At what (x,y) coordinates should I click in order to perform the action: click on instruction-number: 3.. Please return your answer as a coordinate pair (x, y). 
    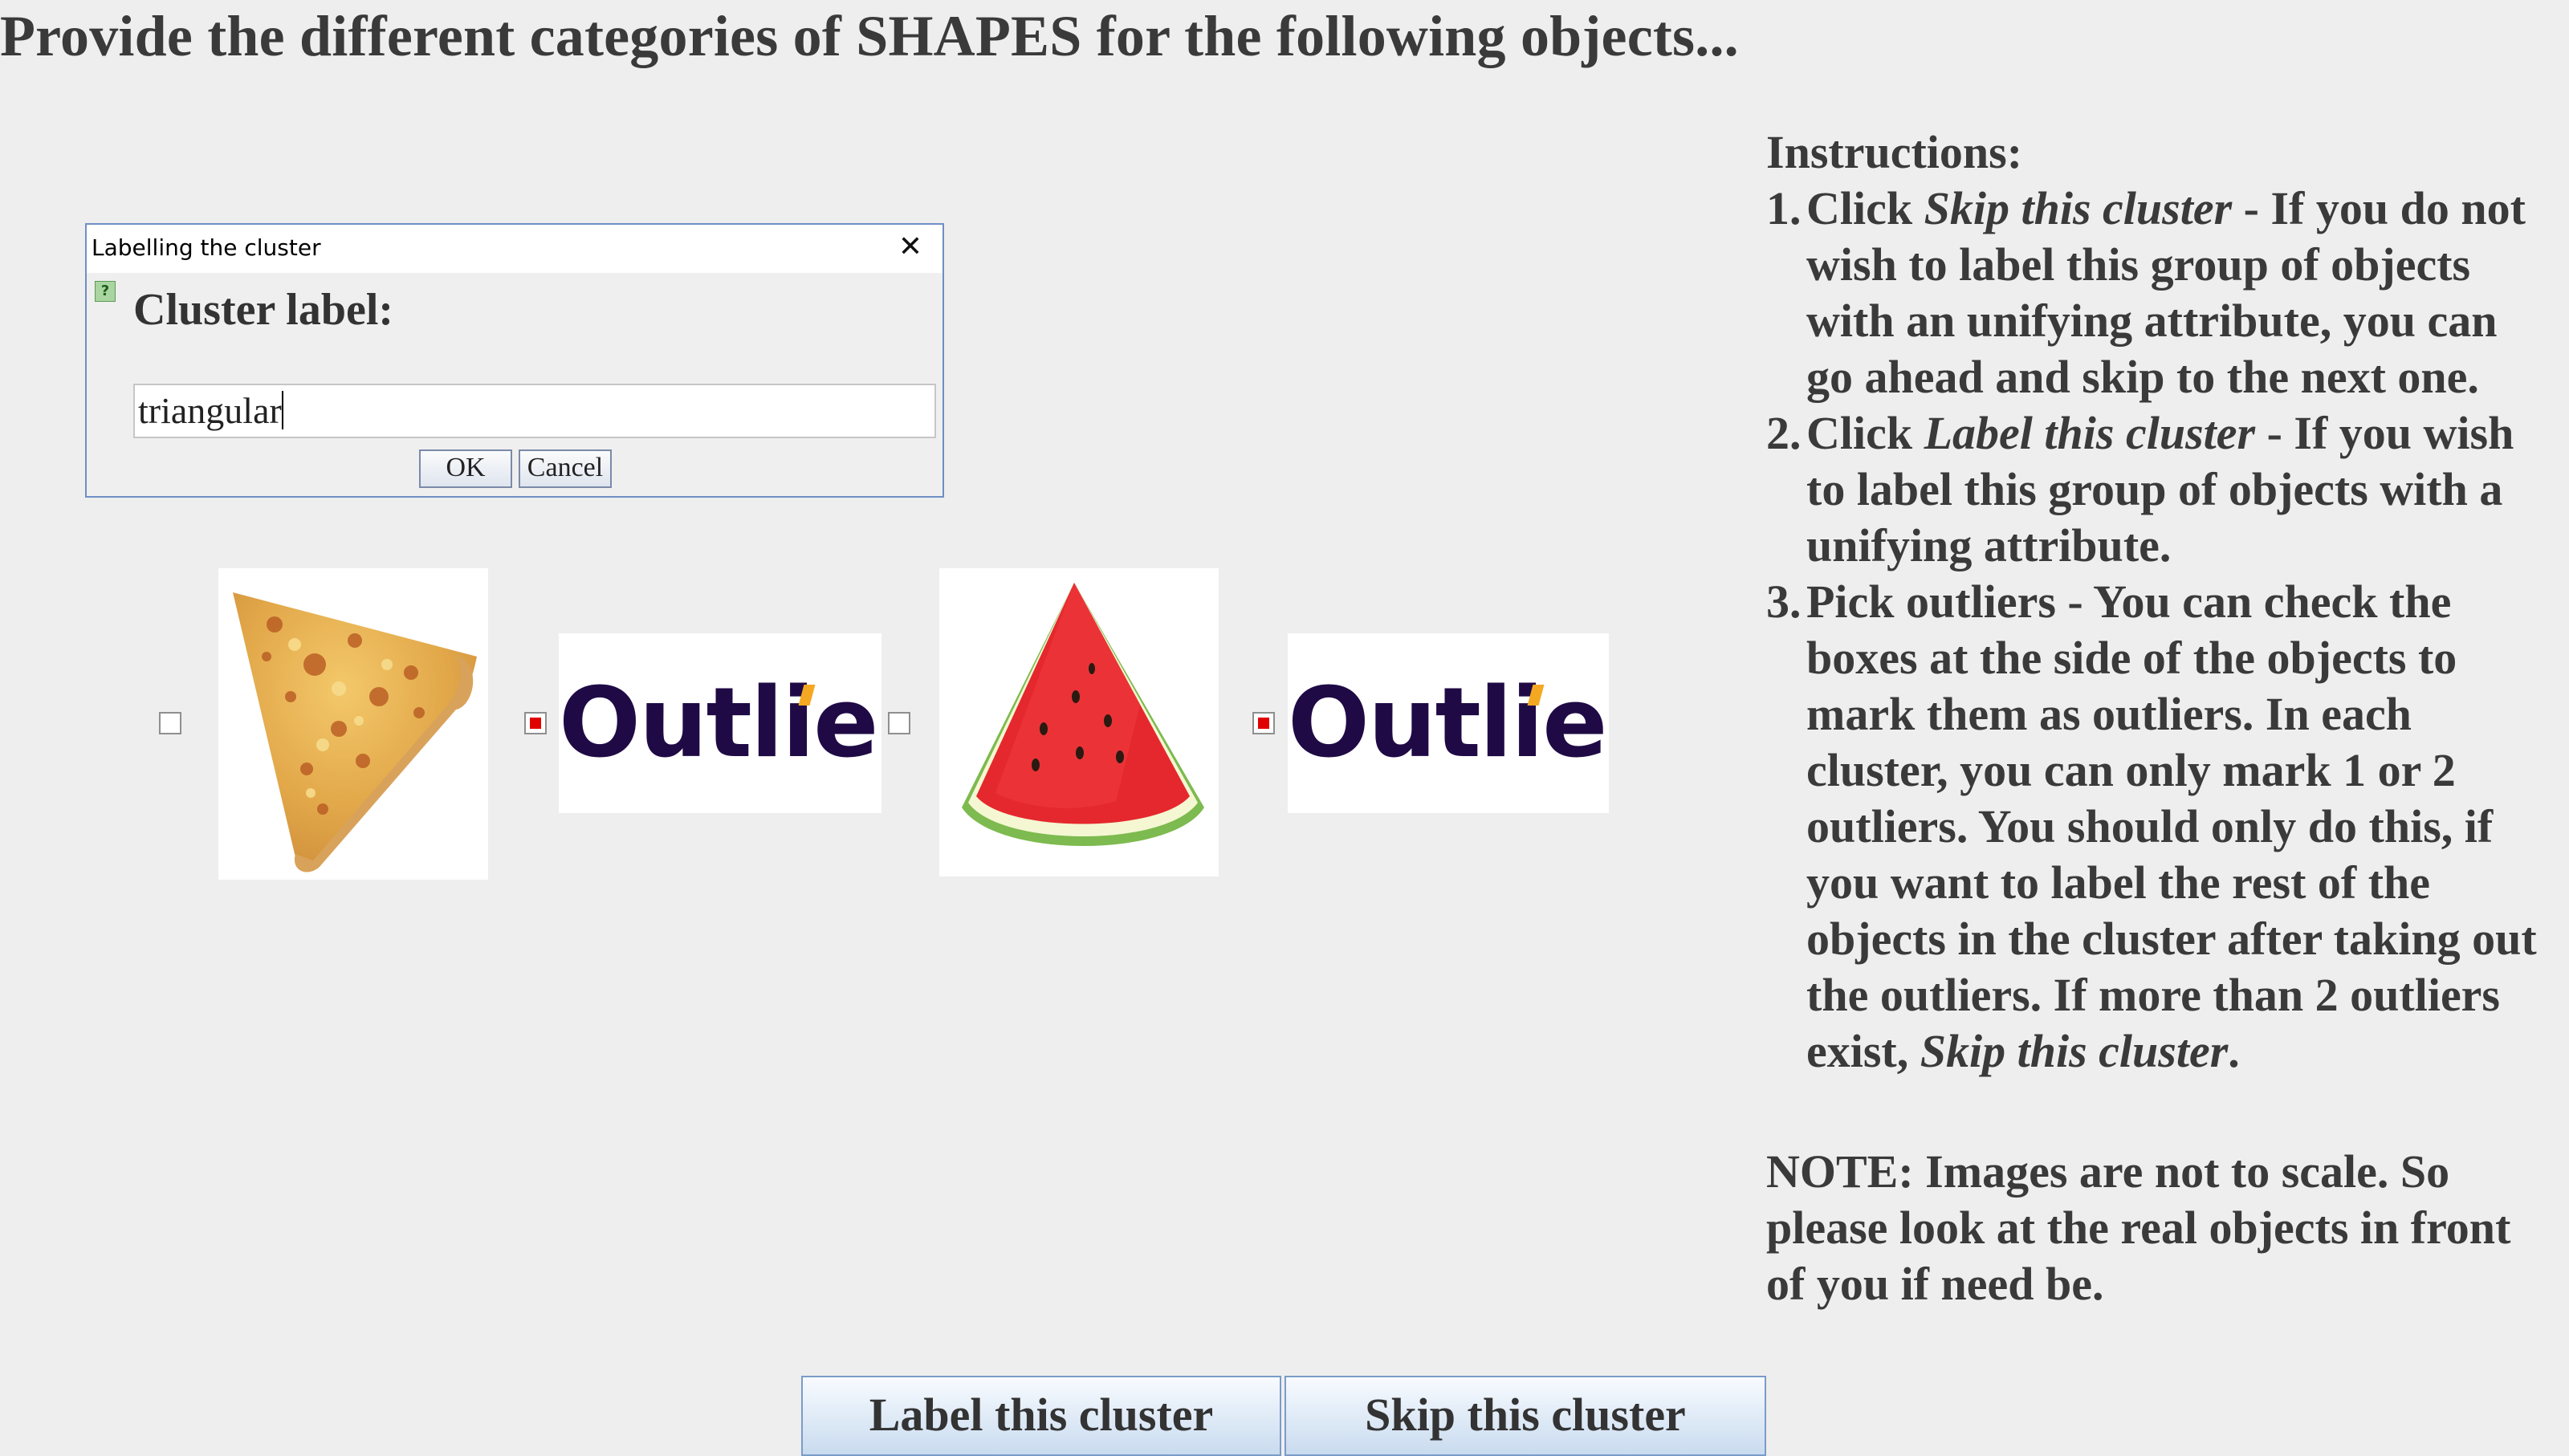
    Looking at the image, I should click on (1784, 601).